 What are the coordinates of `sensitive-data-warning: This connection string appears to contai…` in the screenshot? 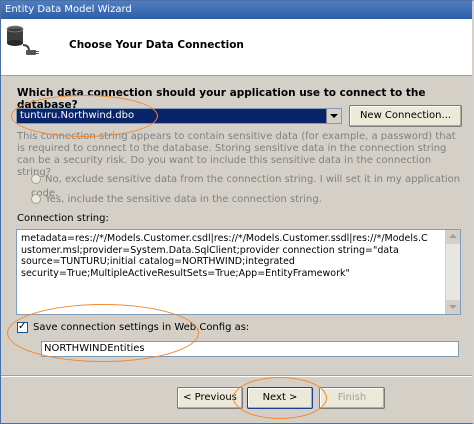 It's located at (236, 154).